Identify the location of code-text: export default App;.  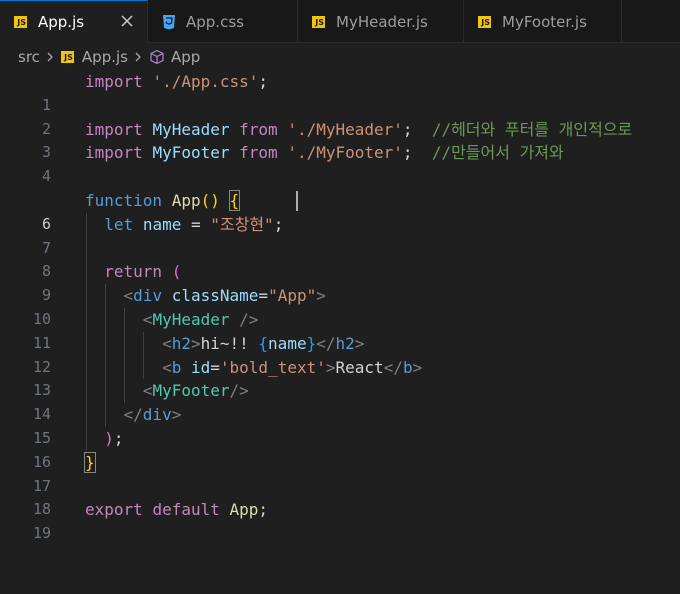
(177, 510).